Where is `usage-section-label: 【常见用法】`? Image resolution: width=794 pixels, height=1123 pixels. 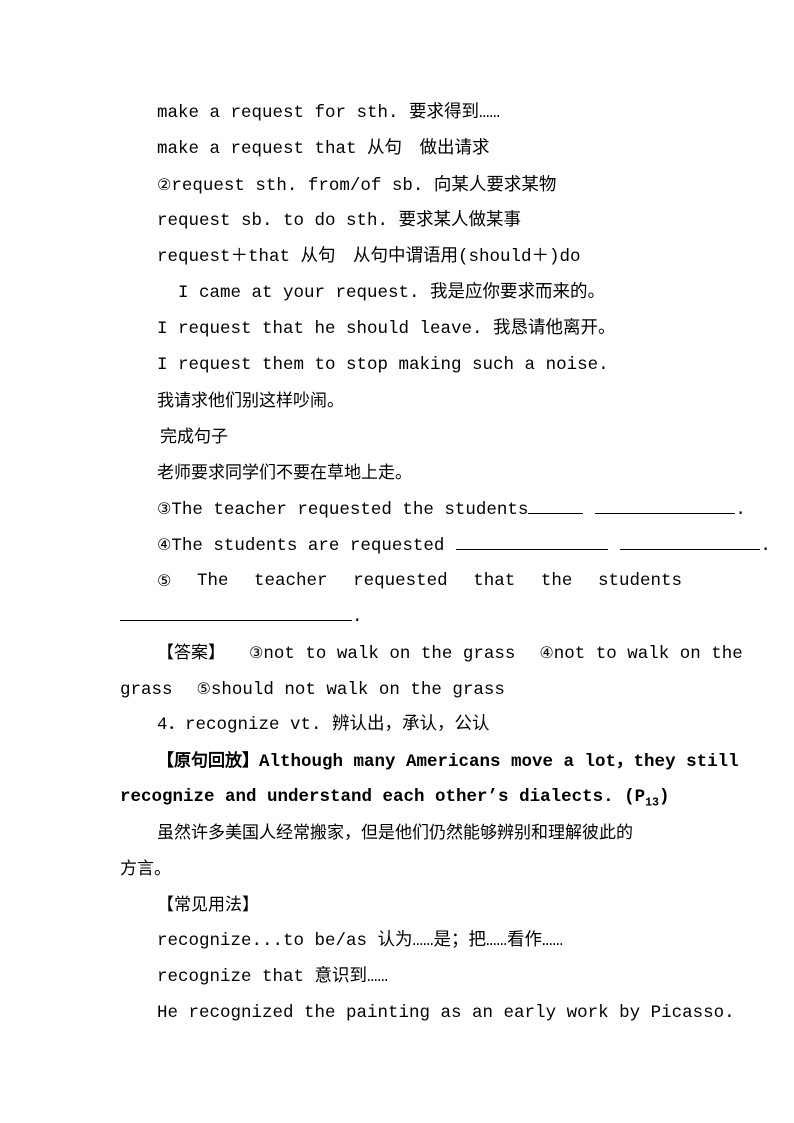 usage-section-label: 【常见用法】 is located at coordinates (208, 905).